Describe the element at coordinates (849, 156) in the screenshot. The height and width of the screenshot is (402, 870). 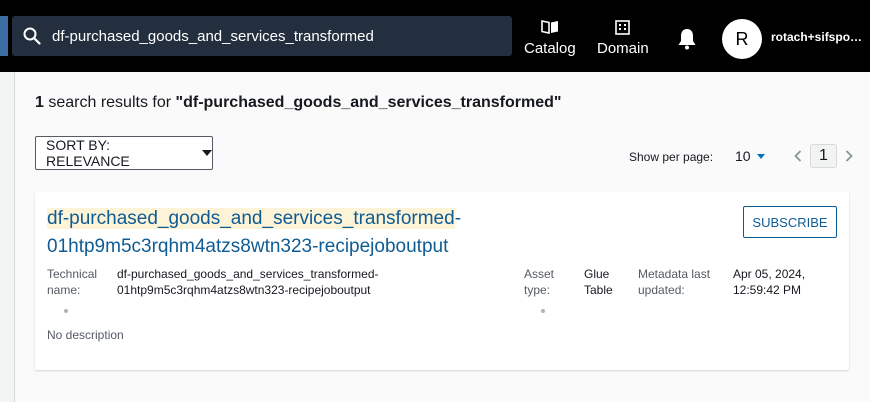
I see `next-page-chevron-icon` at that location.